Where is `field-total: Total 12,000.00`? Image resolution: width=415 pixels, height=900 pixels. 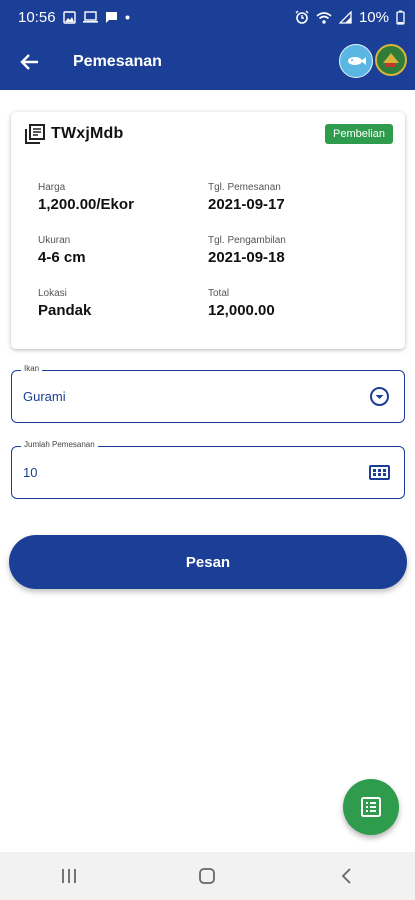
field-total: Total 12,000.00 is located at coordinates (241, 303).